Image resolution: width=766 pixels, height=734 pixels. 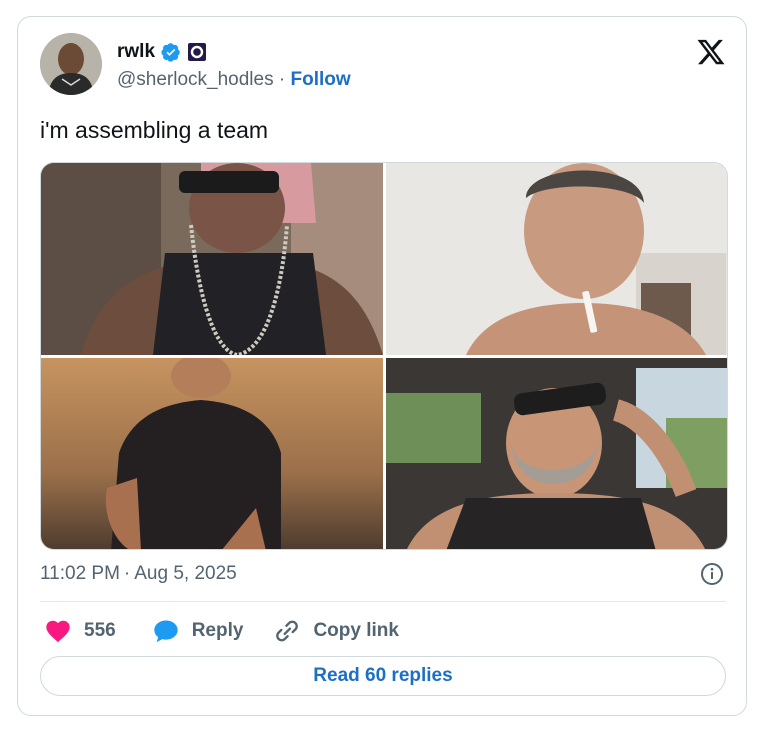 I want to click on photo-man-car-sunglasses-icon, so click(x=556, y=453).